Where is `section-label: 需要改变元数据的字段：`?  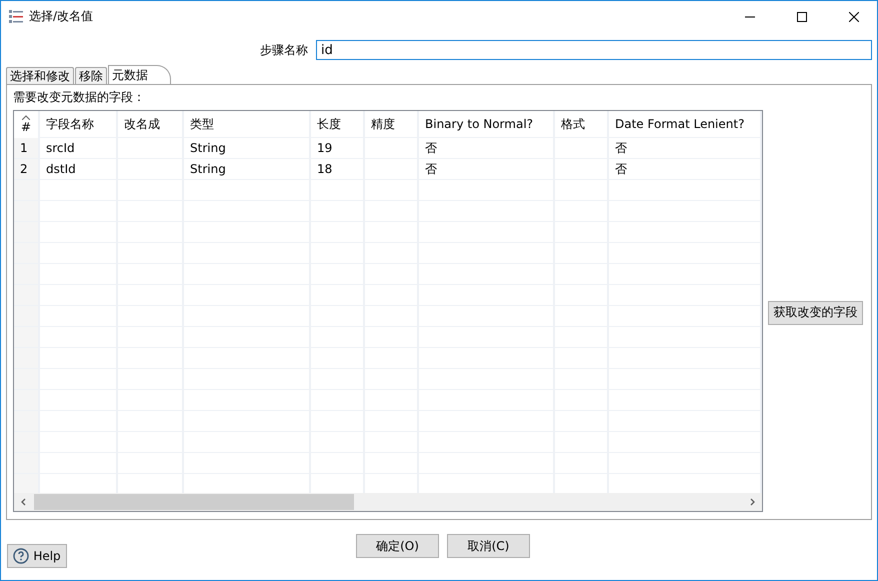
section-label: 需要改变元数据的字段： is located at coordinates (79, 97).